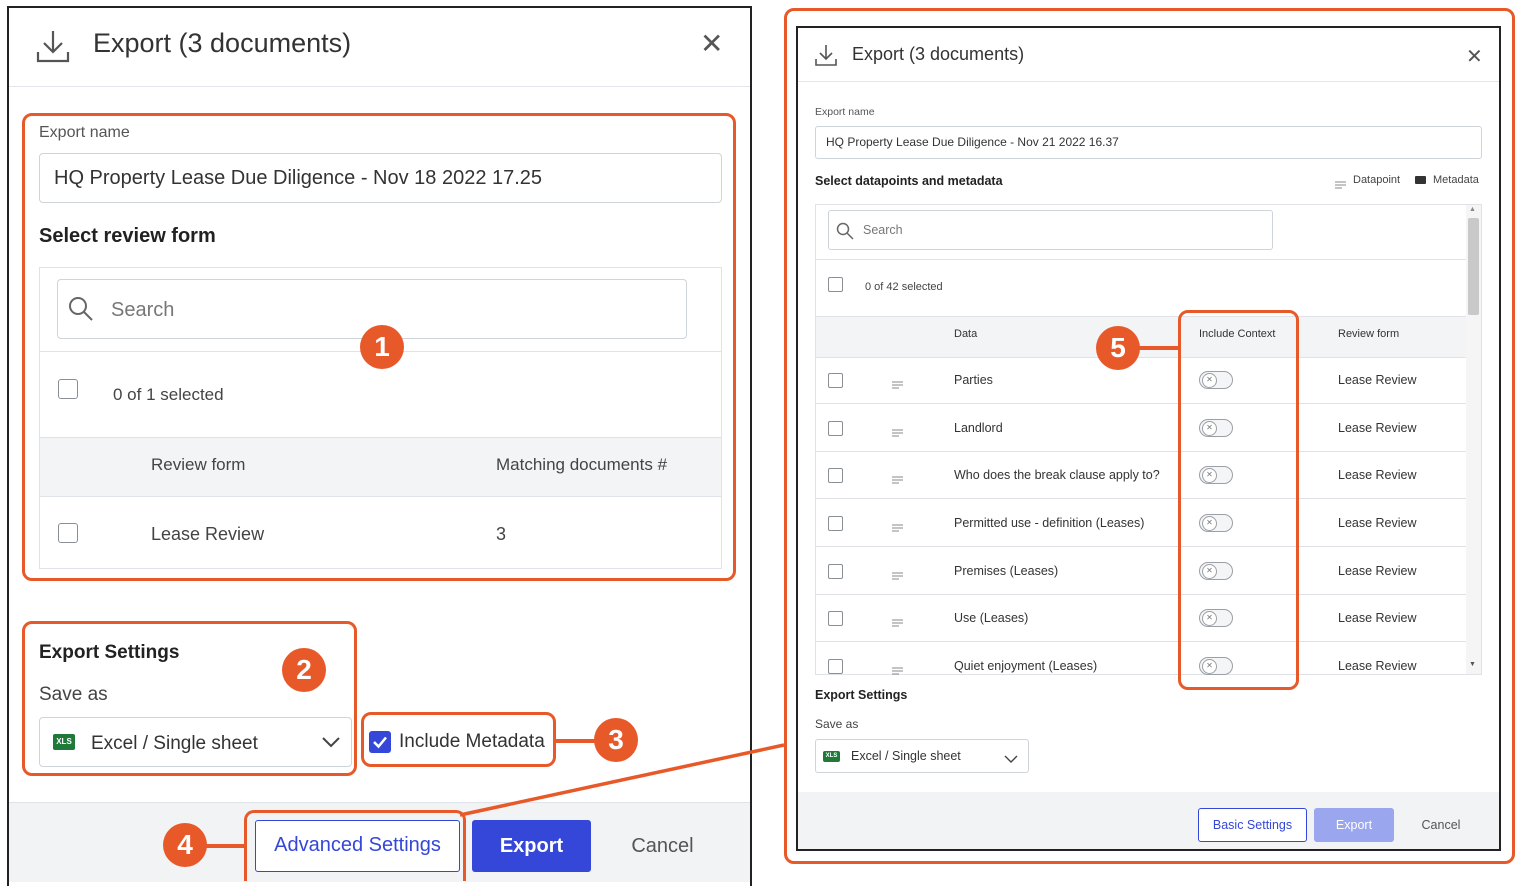 Image resolution: width=1517 pixels, height=886 pixels. What do you see at coordinates (1049, 523) in the screenshot?
I see `data-cell: Permitted use - definition (Leases)` at bounding box center [1049, 523].